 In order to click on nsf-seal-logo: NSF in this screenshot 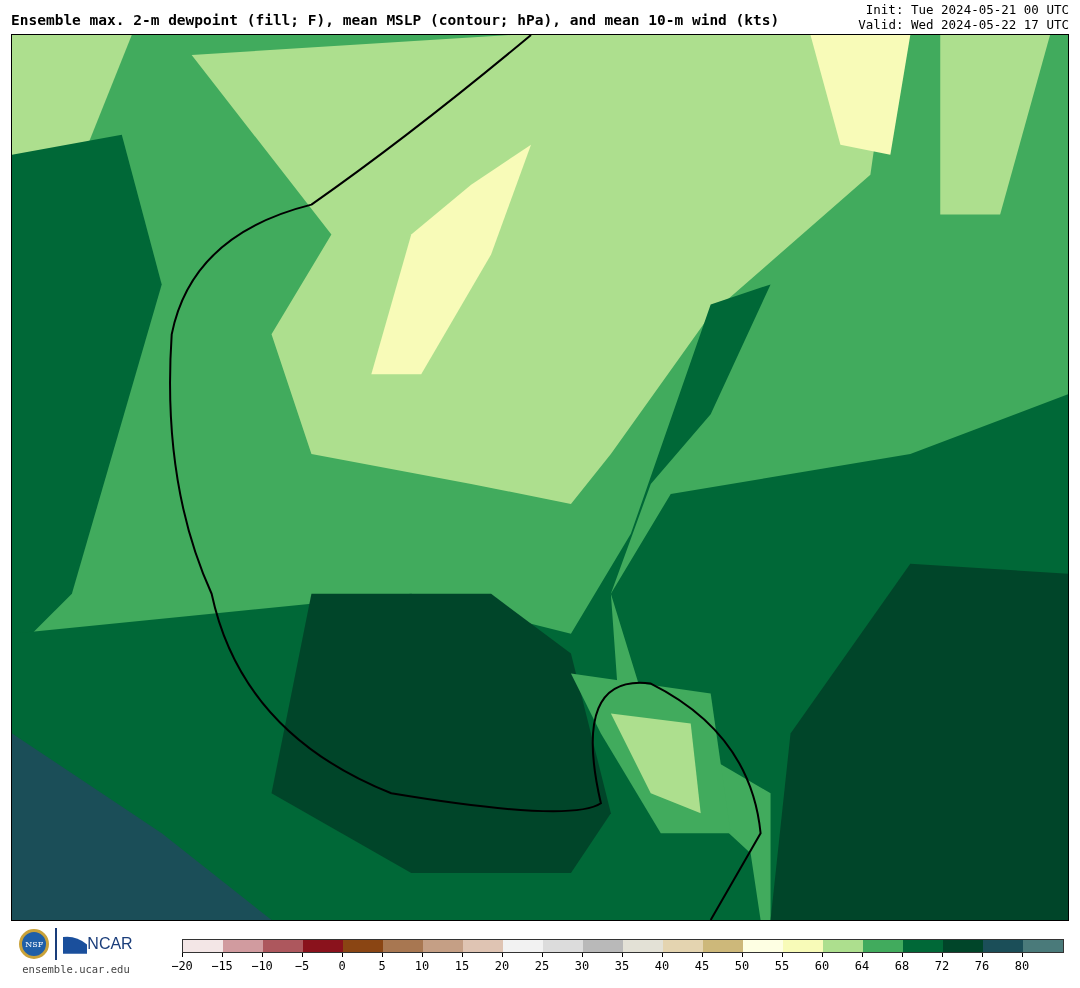, I will do `click(34, 944)`.